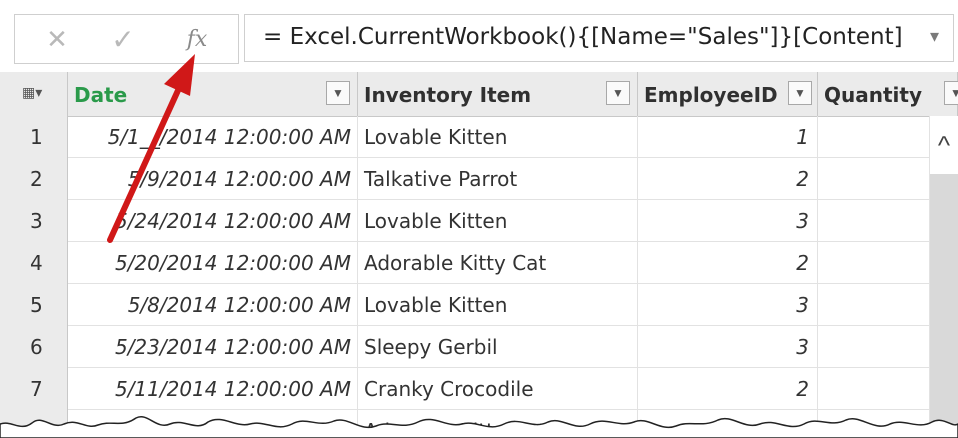 This screenshot has height=438, width=958. I want to click on confirm-formula-button: ✓, so click(123, 39).